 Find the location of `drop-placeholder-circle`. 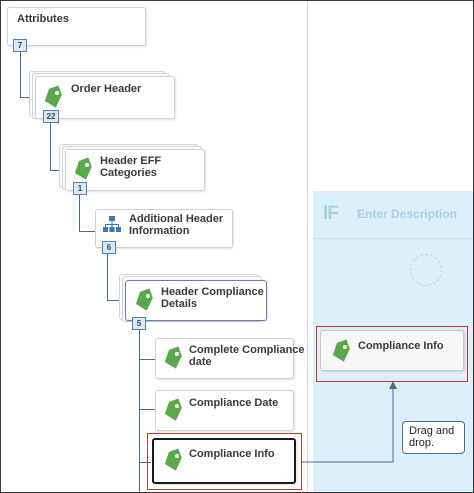

drop-placeholder-circle is located at coordinates (426, 270).